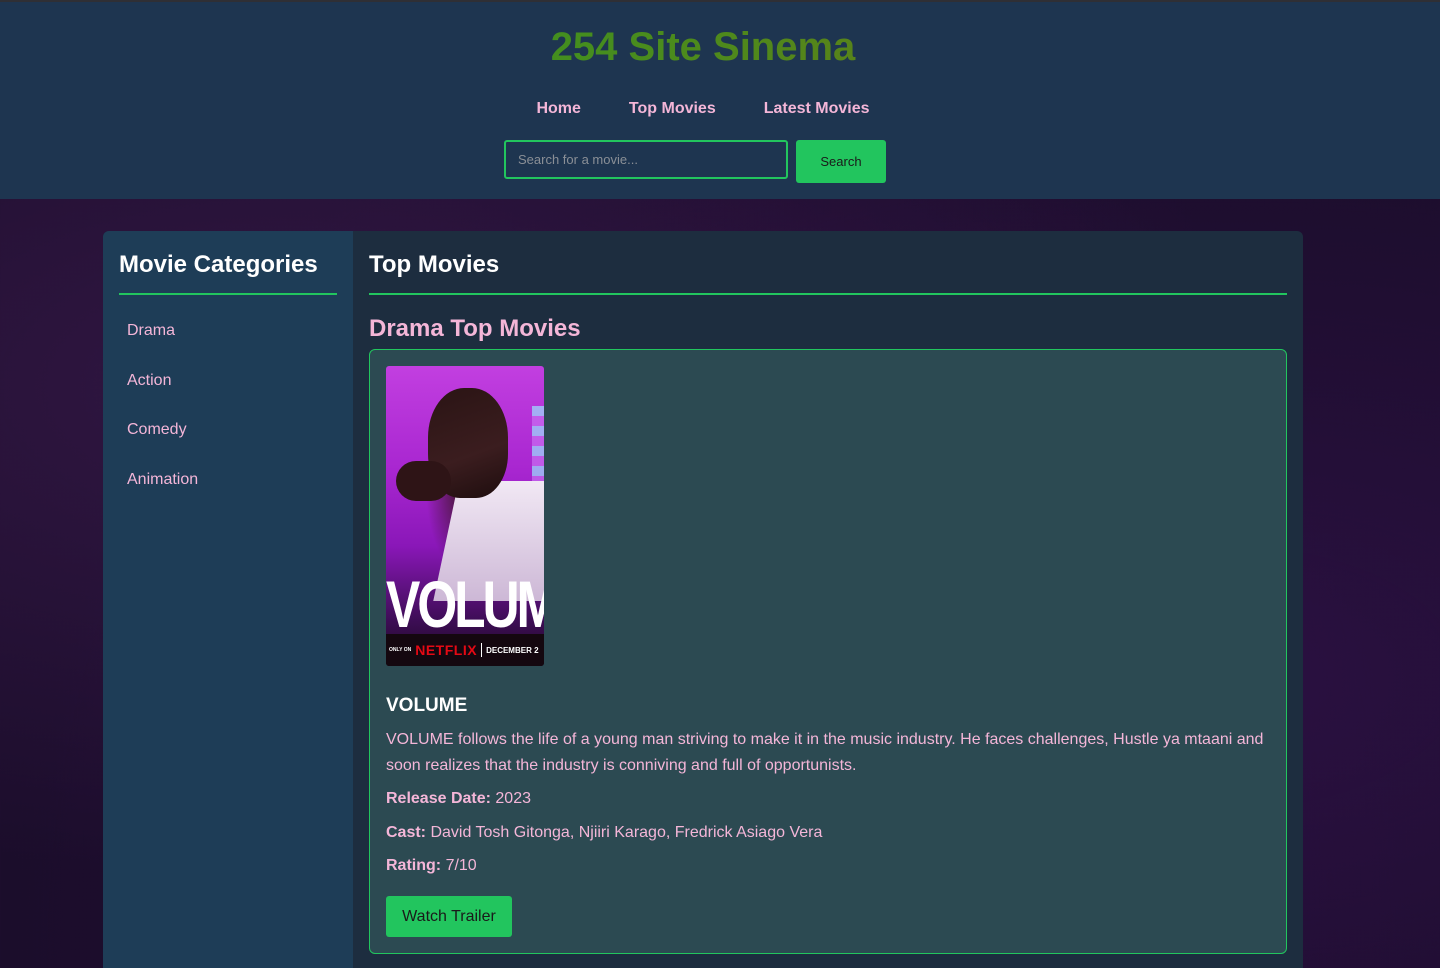 The height and width of the screenshot is (968, 1440). Describe the element at coordinates (423, 481) in the screenshot. I see `poster-microphone-hand` at that location.